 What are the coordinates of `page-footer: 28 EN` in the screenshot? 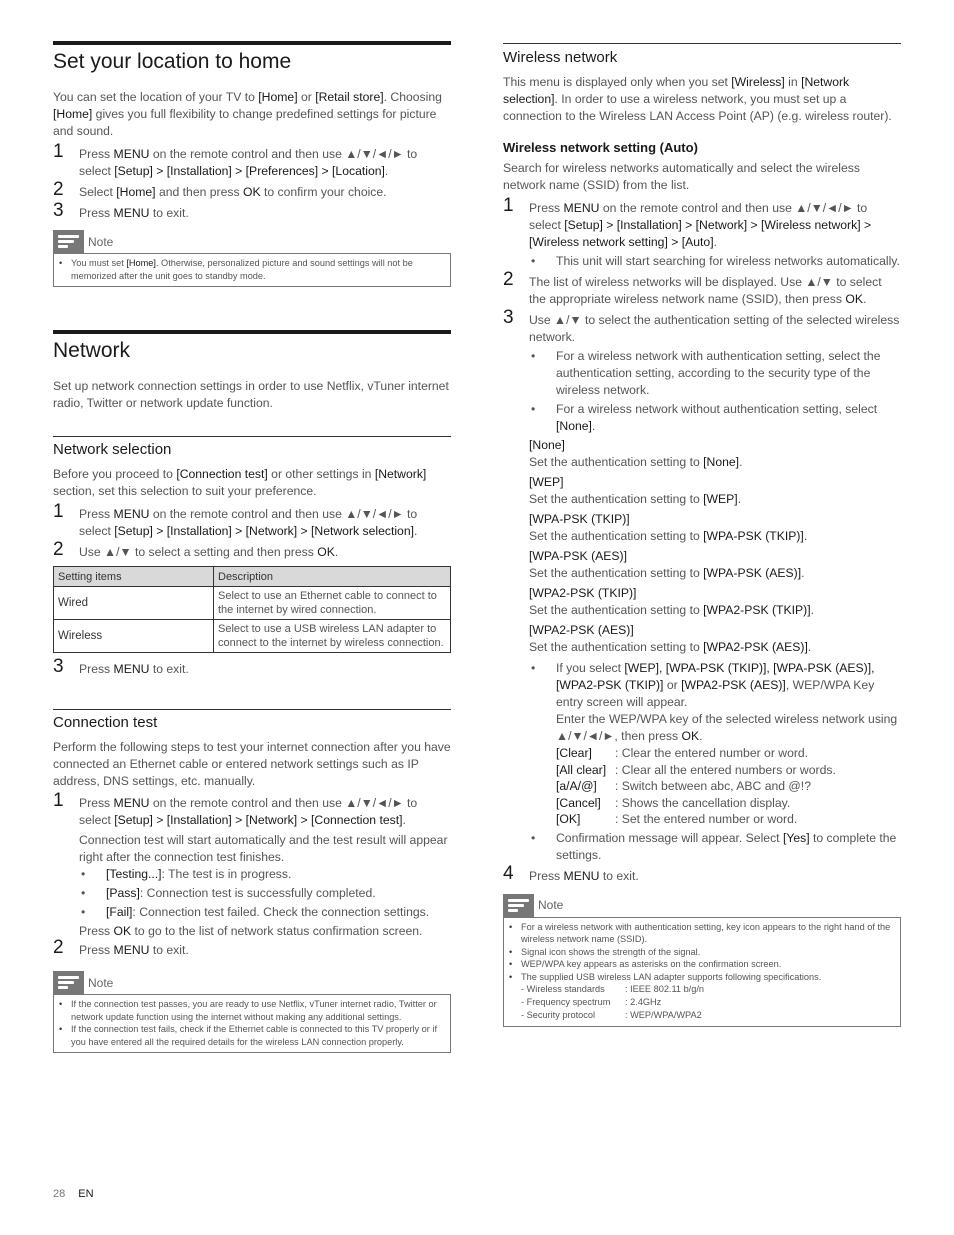 It's located at (73, 1194).